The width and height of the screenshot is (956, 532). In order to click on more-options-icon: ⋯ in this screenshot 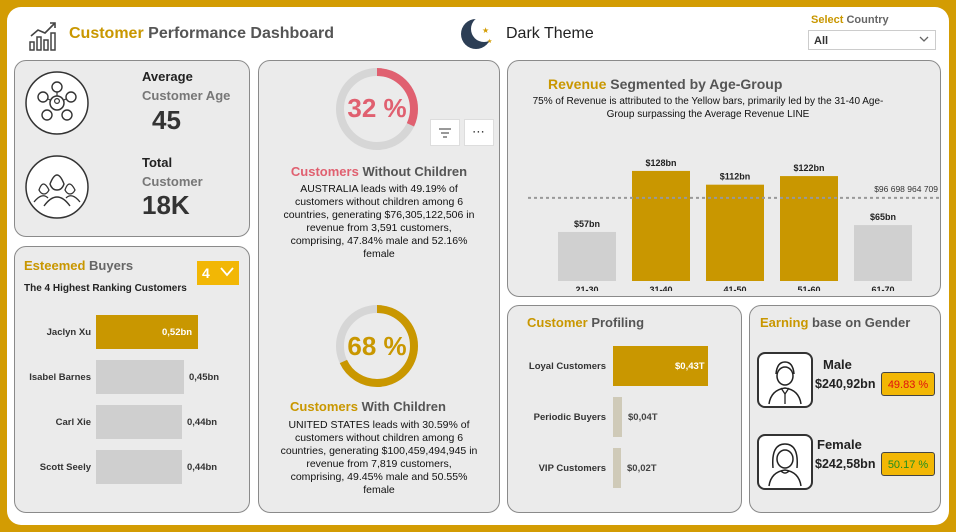, I will do `click(478, 132)`.